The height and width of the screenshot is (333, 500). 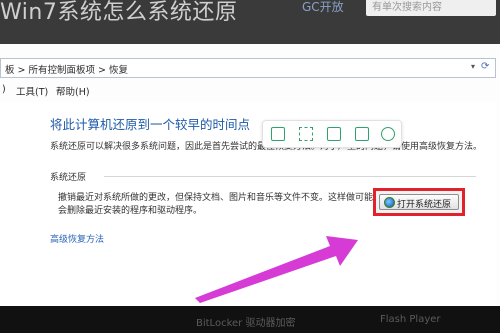 What do you see at coordinates (306, 134) in the screenshot?
I see `expand-icon` at bounding box center [306, 134].